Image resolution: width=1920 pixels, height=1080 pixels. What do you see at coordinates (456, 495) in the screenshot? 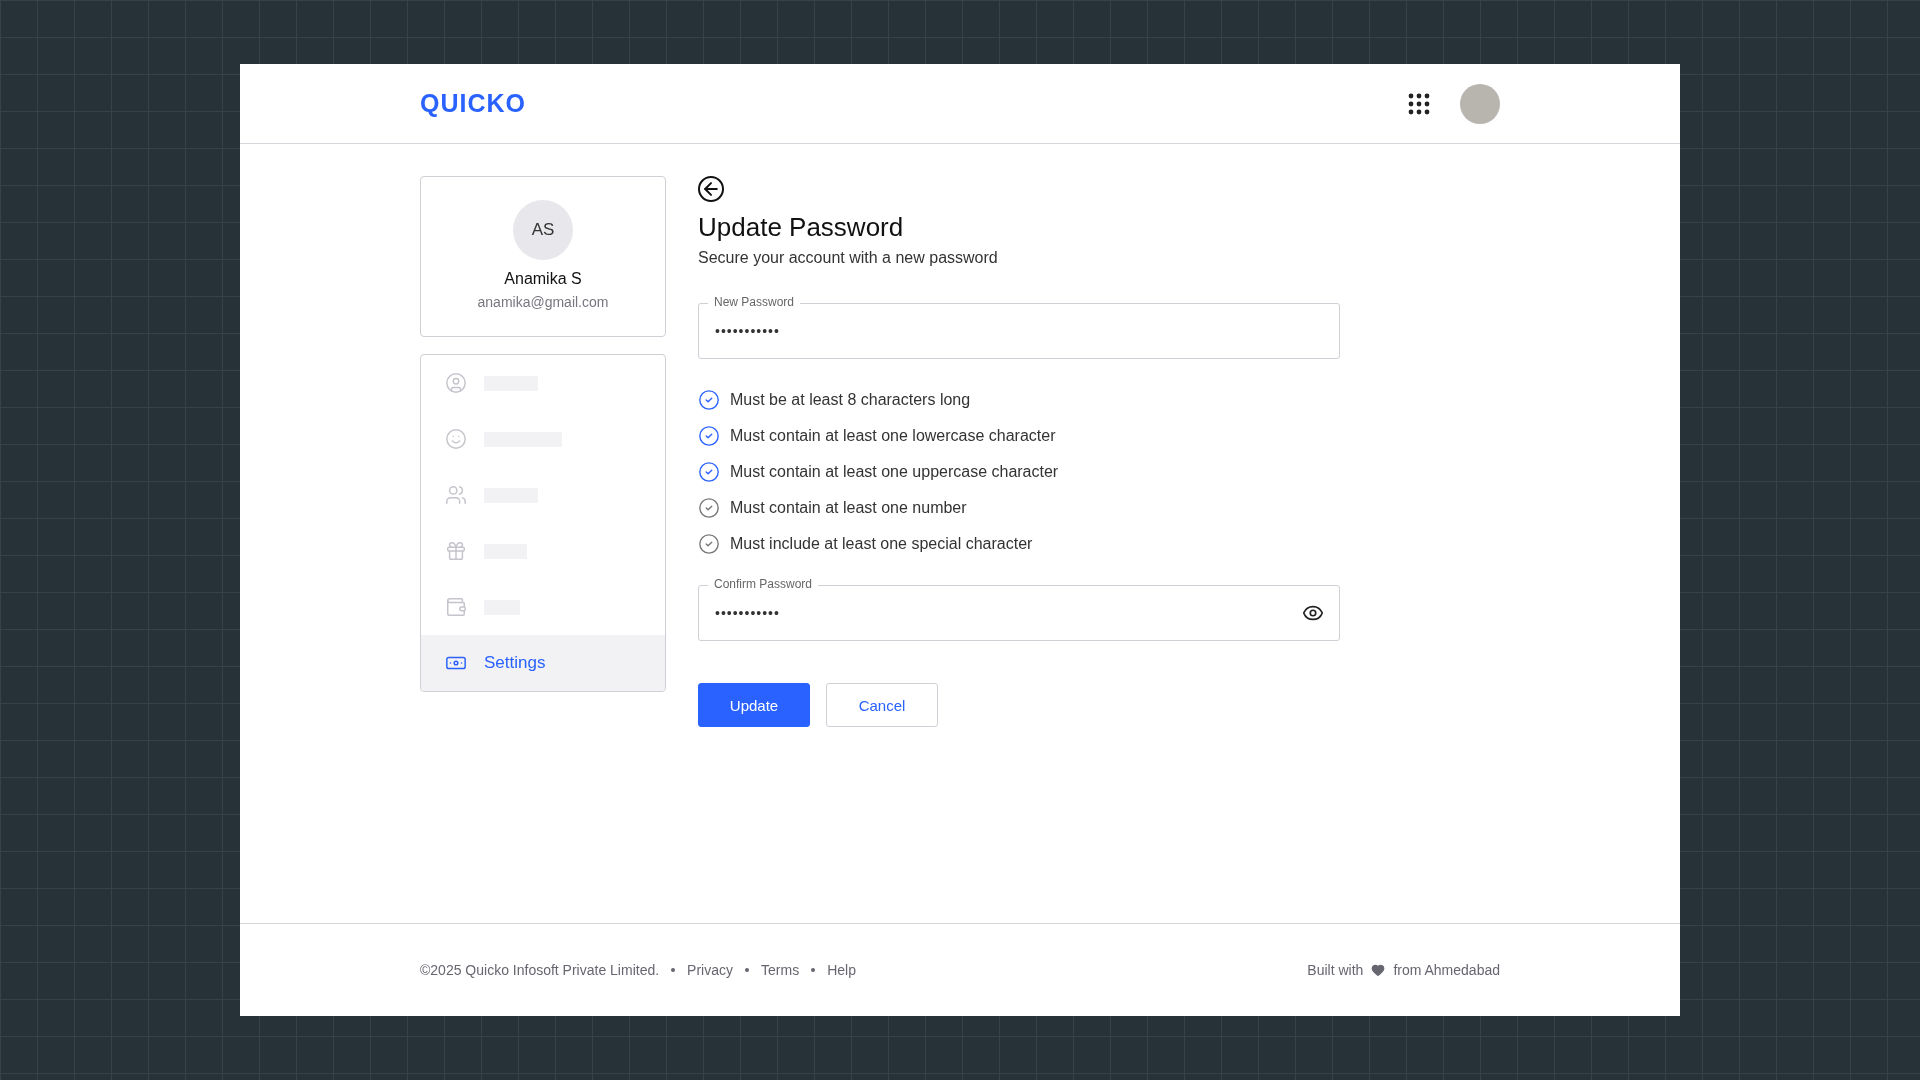
I see `people-icon` at bounding box center [456, 495].